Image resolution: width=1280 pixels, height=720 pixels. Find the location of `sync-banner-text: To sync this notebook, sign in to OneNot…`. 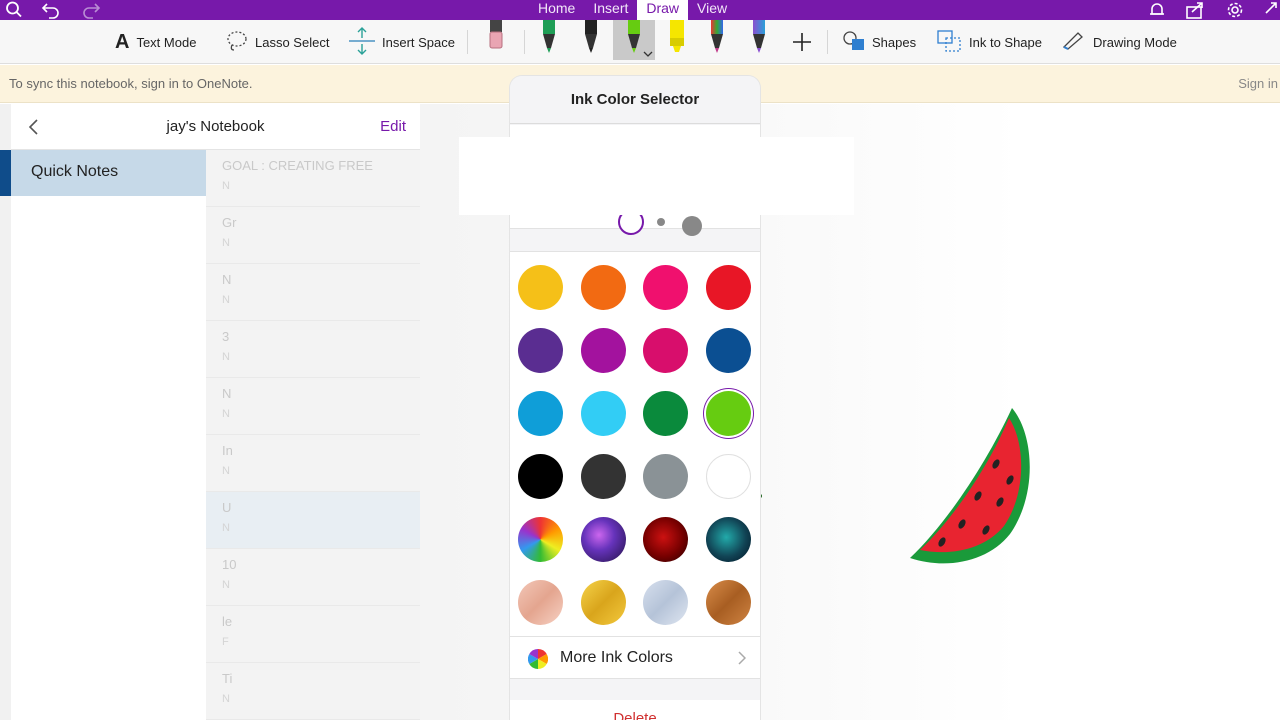

sync-banner-text: To sync this notebook, sign in to OneNot… is located at coordinates (131, 83).